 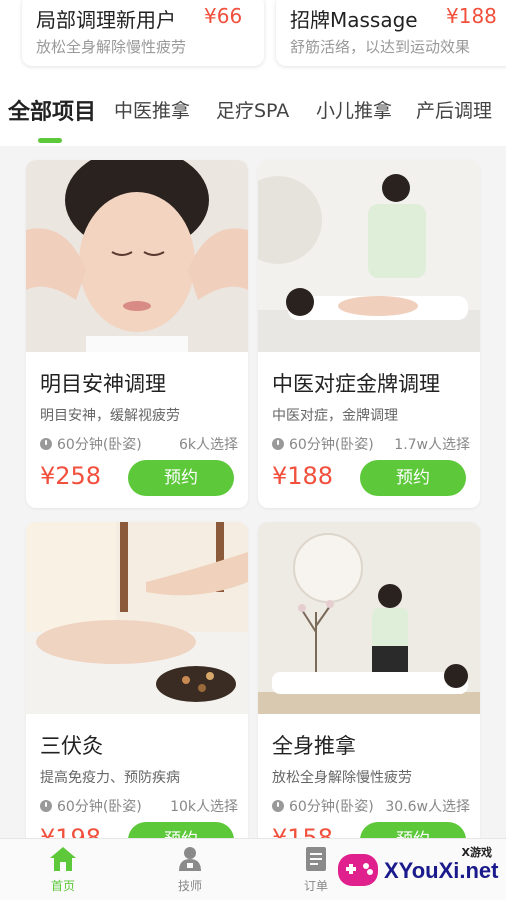 What do you see at coordinates (342, 778) in the screenshot?
I see `product-subtitle: 放松全身解除慢性疲劳` at bounding box center [342, 778].